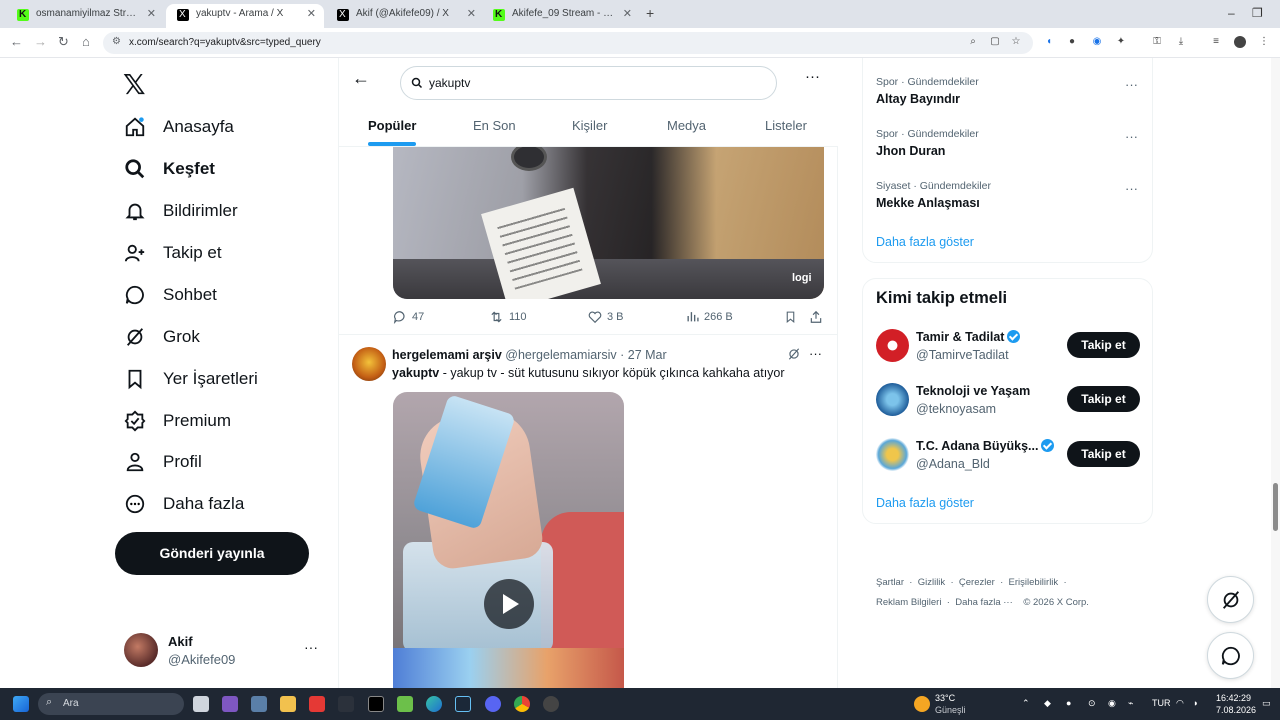 Image resolution: width=1280 pixels, height=720 pixels. I want to click on profile-avatar-icon, so click(1240, 42).